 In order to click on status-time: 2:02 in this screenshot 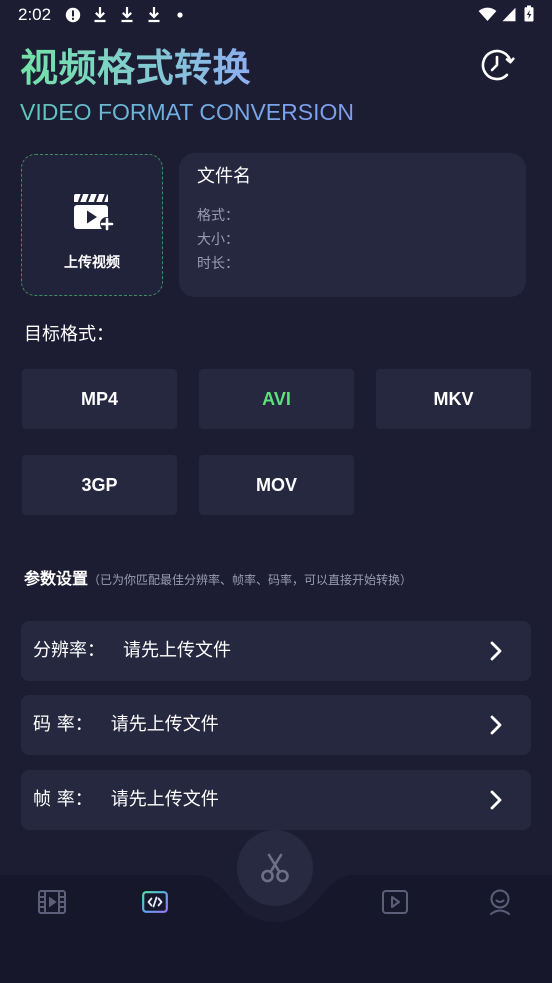, I will do `click(35, 14)`.